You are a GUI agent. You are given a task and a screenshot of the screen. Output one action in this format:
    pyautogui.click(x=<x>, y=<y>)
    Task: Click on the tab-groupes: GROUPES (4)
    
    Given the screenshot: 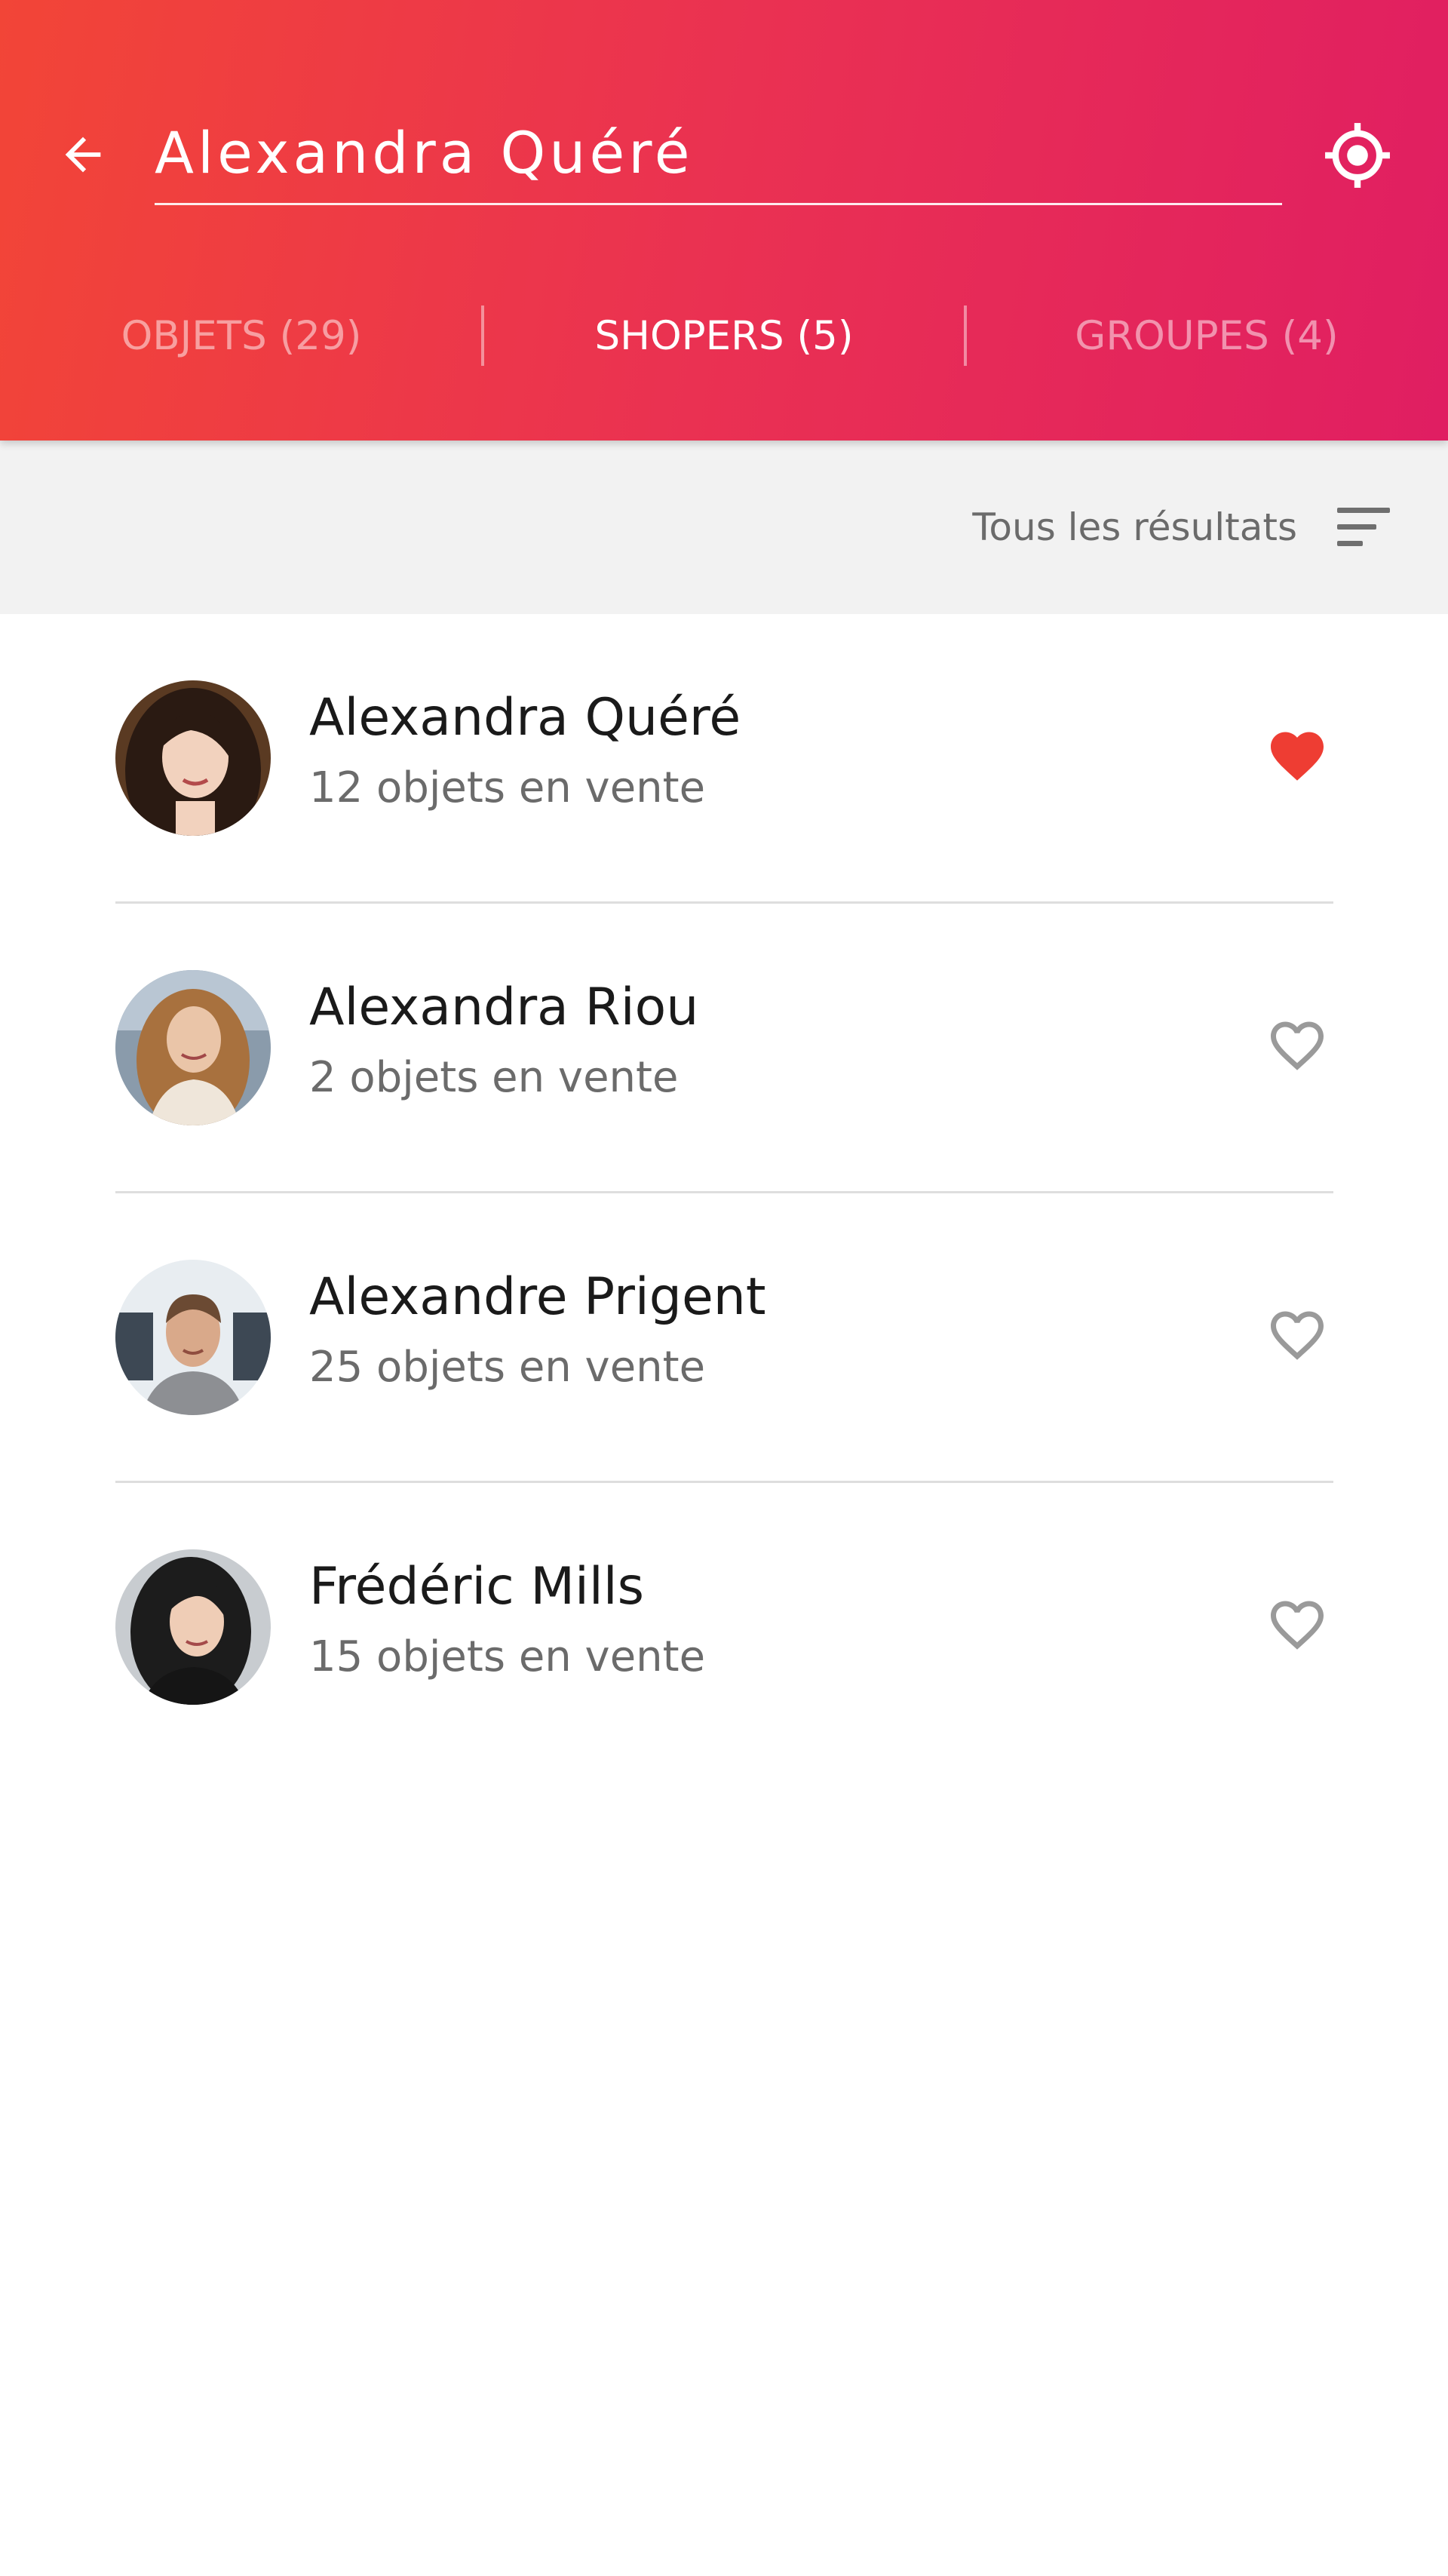 What is the action you would take?
    pyautogui.click(x=1206, y=336)
    